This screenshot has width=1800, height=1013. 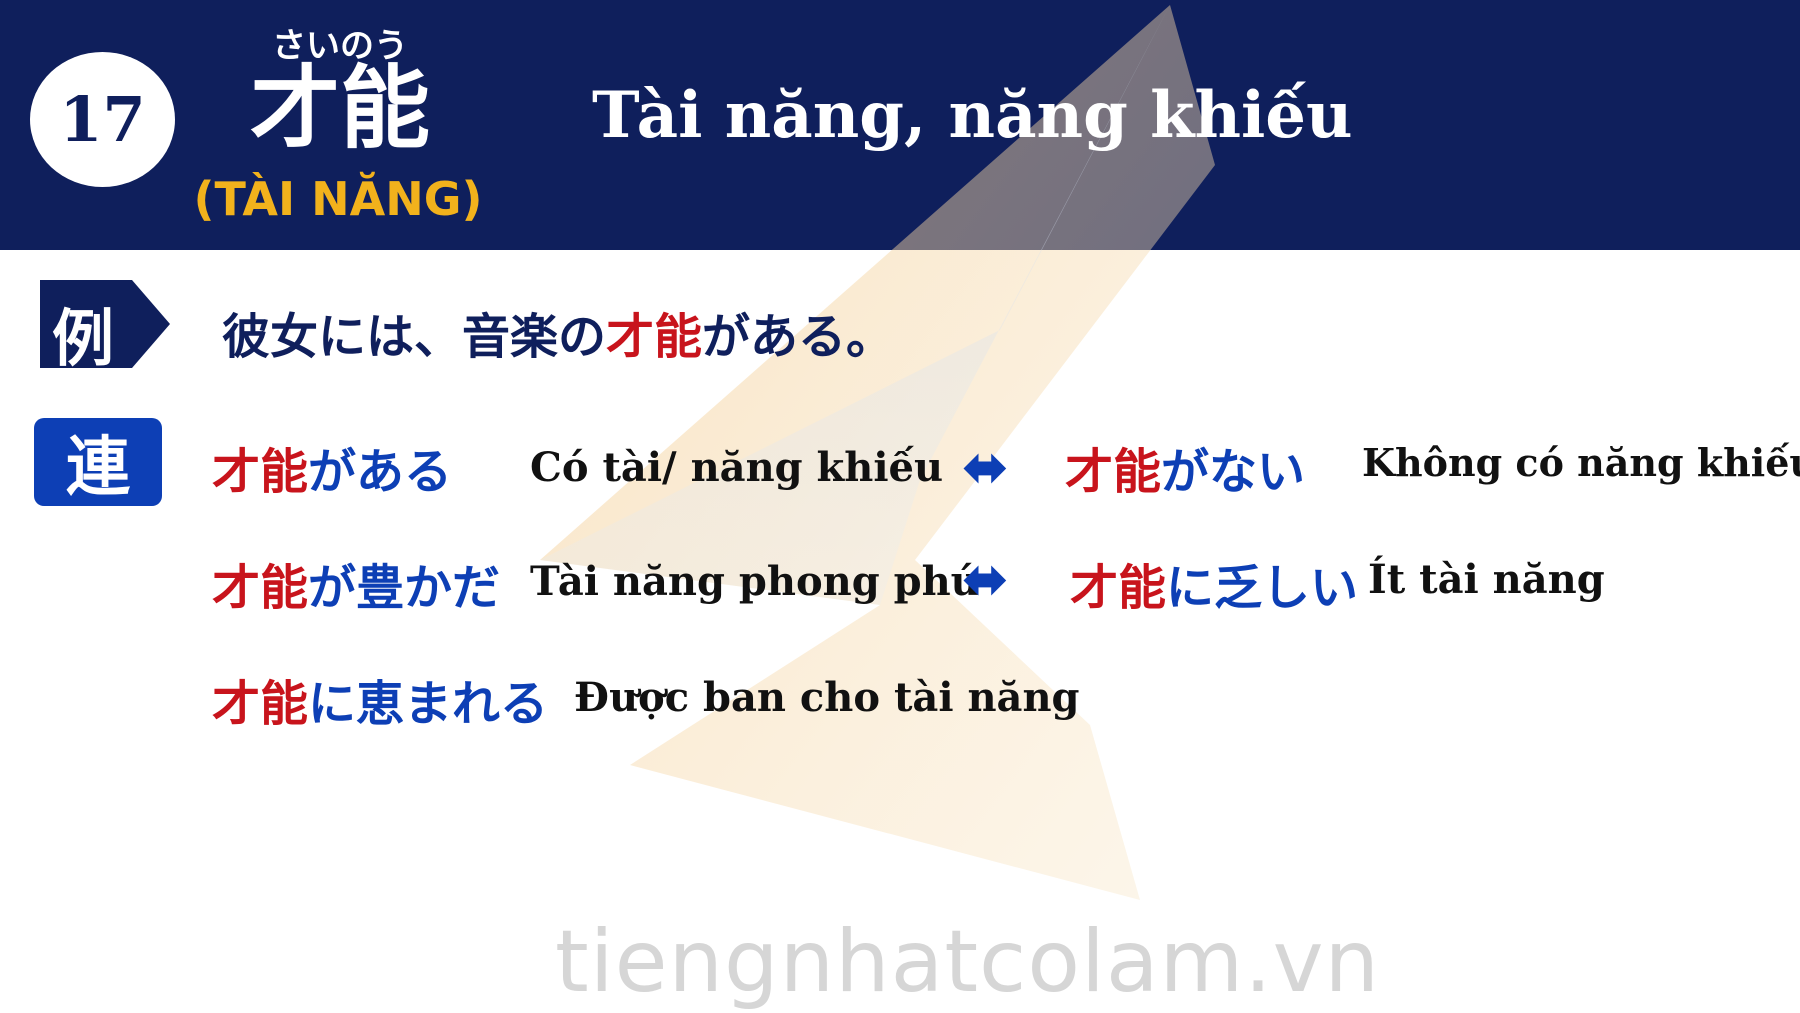 I want to click on collocation-translation: Có tài/ năng khiếu, so click(x=737, y=467).